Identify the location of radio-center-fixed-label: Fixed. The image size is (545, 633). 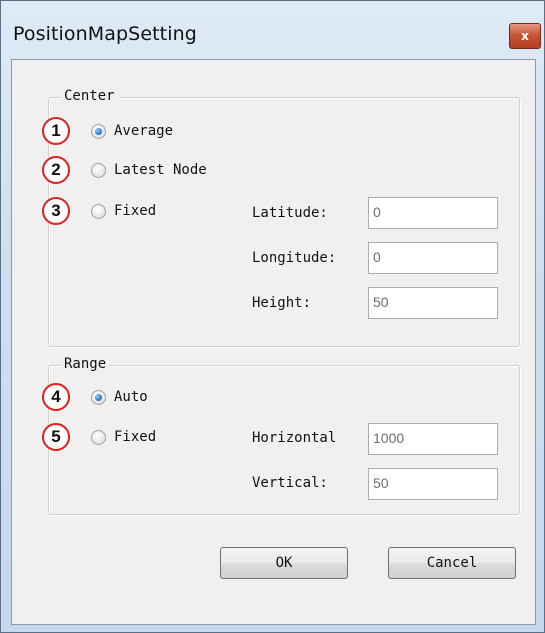
(135, 211).